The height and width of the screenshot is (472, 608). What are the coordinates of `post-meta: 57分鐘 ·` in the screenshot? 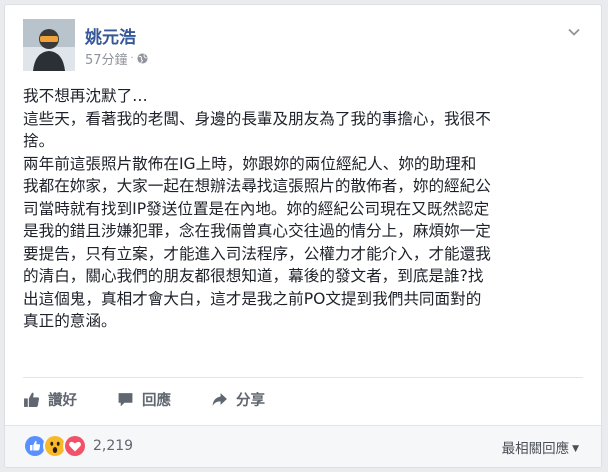 It's located at (116, 58).